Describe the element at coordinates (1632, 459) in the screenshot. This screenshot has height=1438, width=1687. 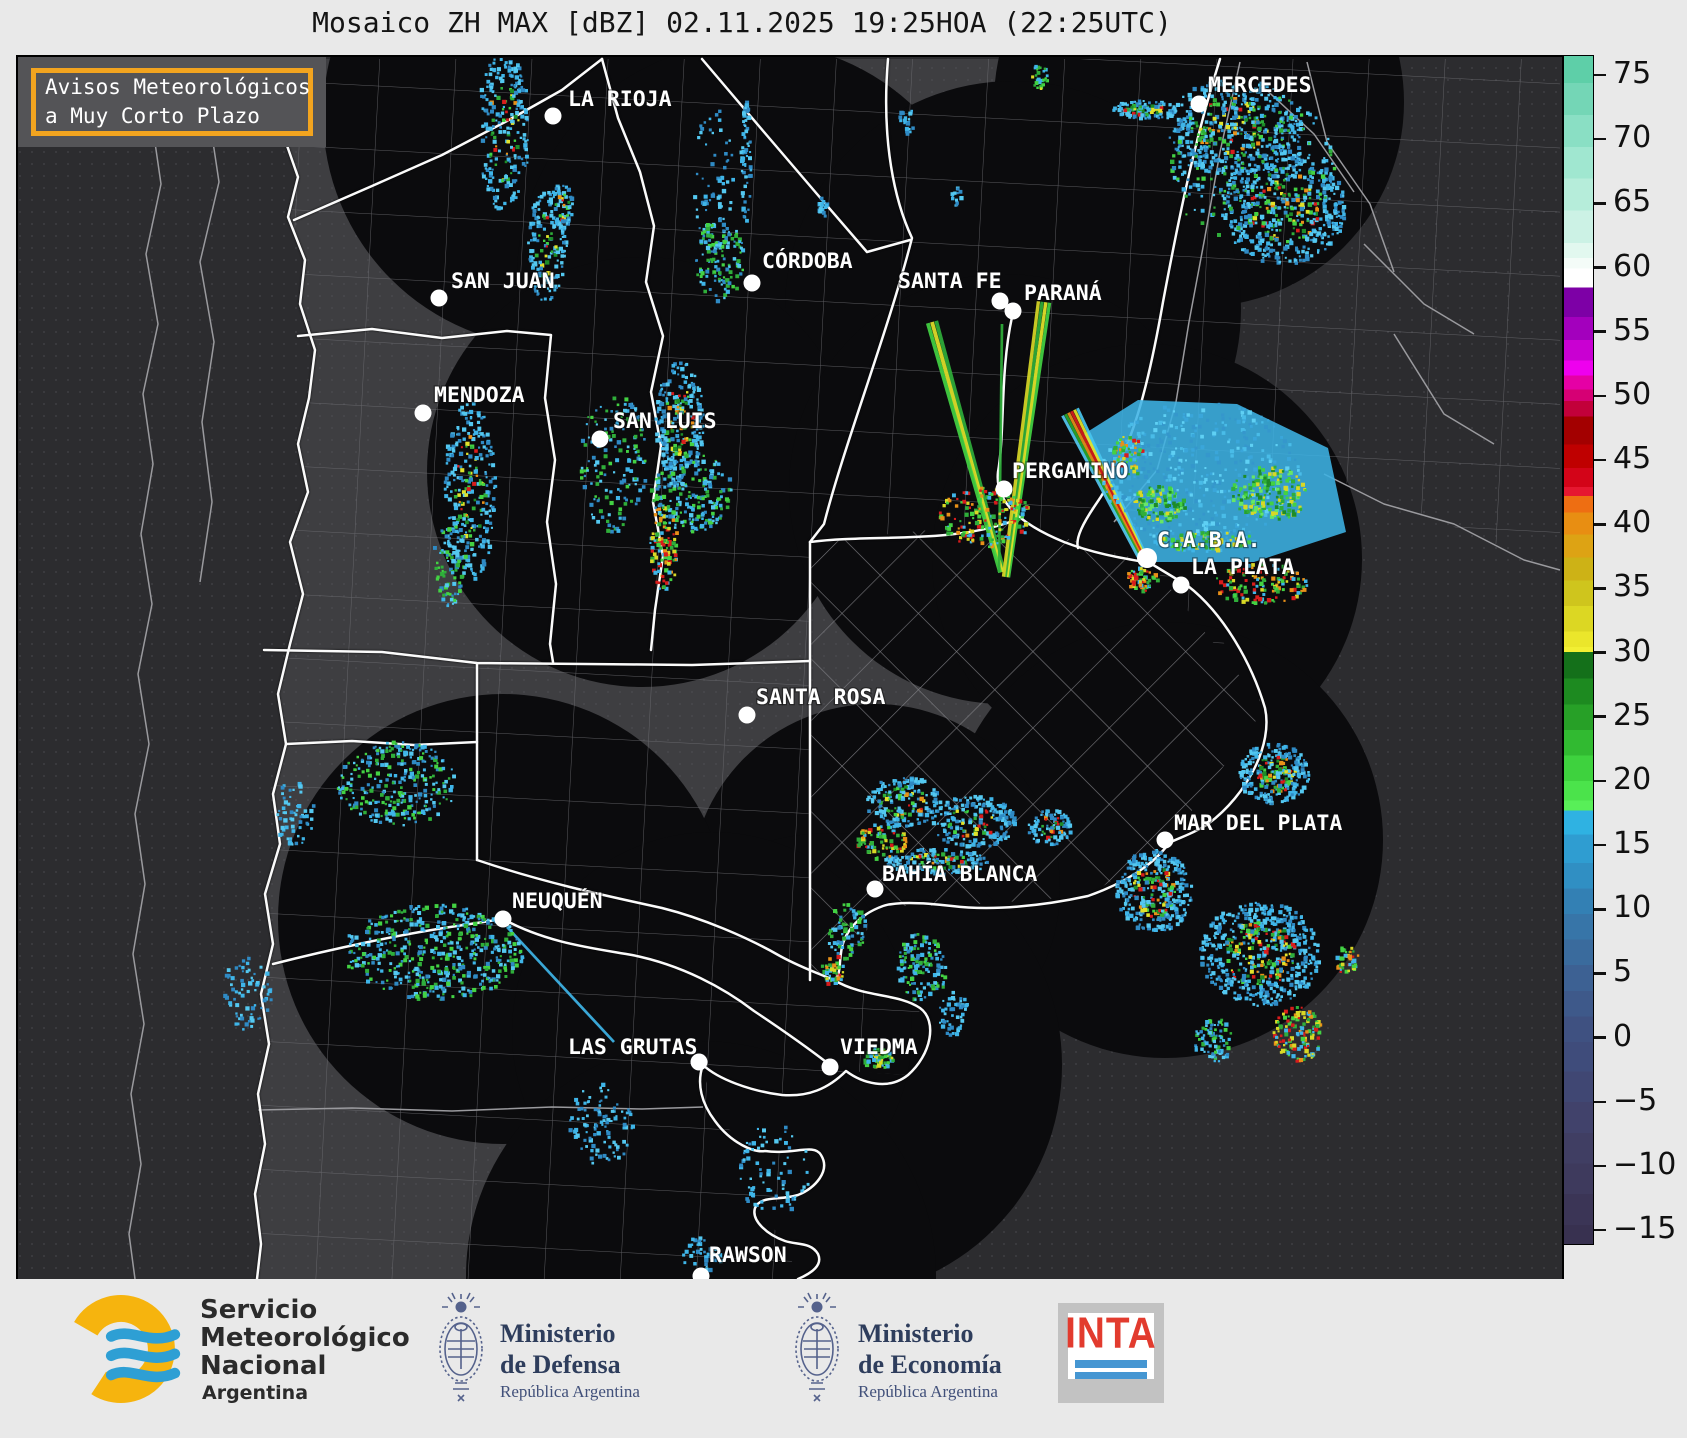
I see `colorbar-tick-label: 45` at that location.